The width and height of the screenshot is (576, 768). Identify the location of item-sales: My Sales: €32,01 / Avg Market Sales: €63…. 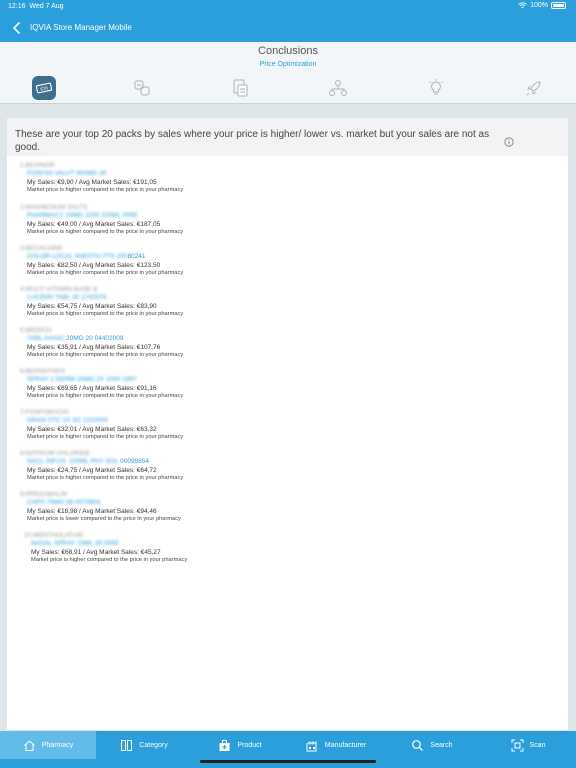
(92, 429).